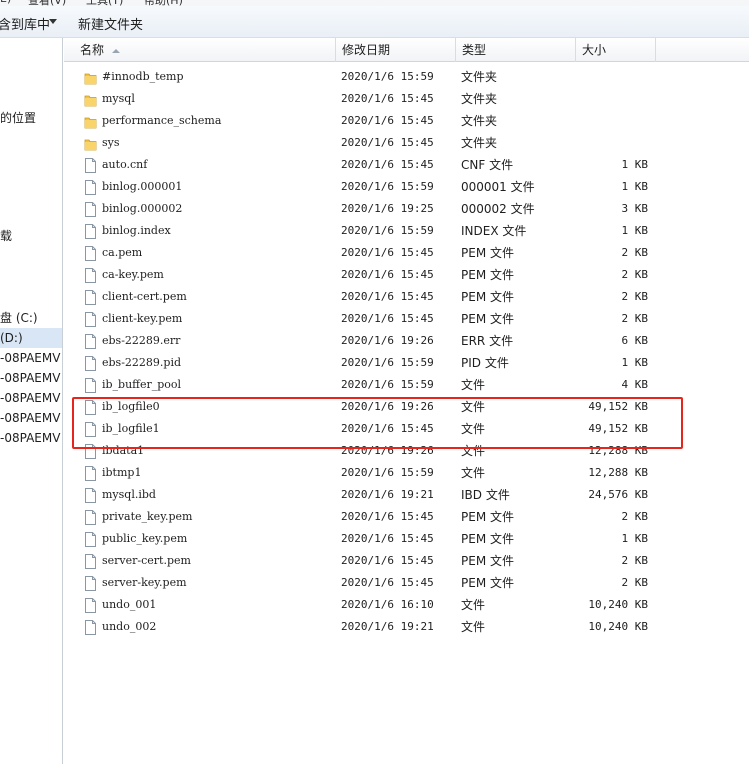 The image size is (749, 764). Describe the element at coordinates (406, 385) in the screenshot. I see `file-row: ib_buffer_pool 2020/1/6 15:59 文件 4 KB` at that location.